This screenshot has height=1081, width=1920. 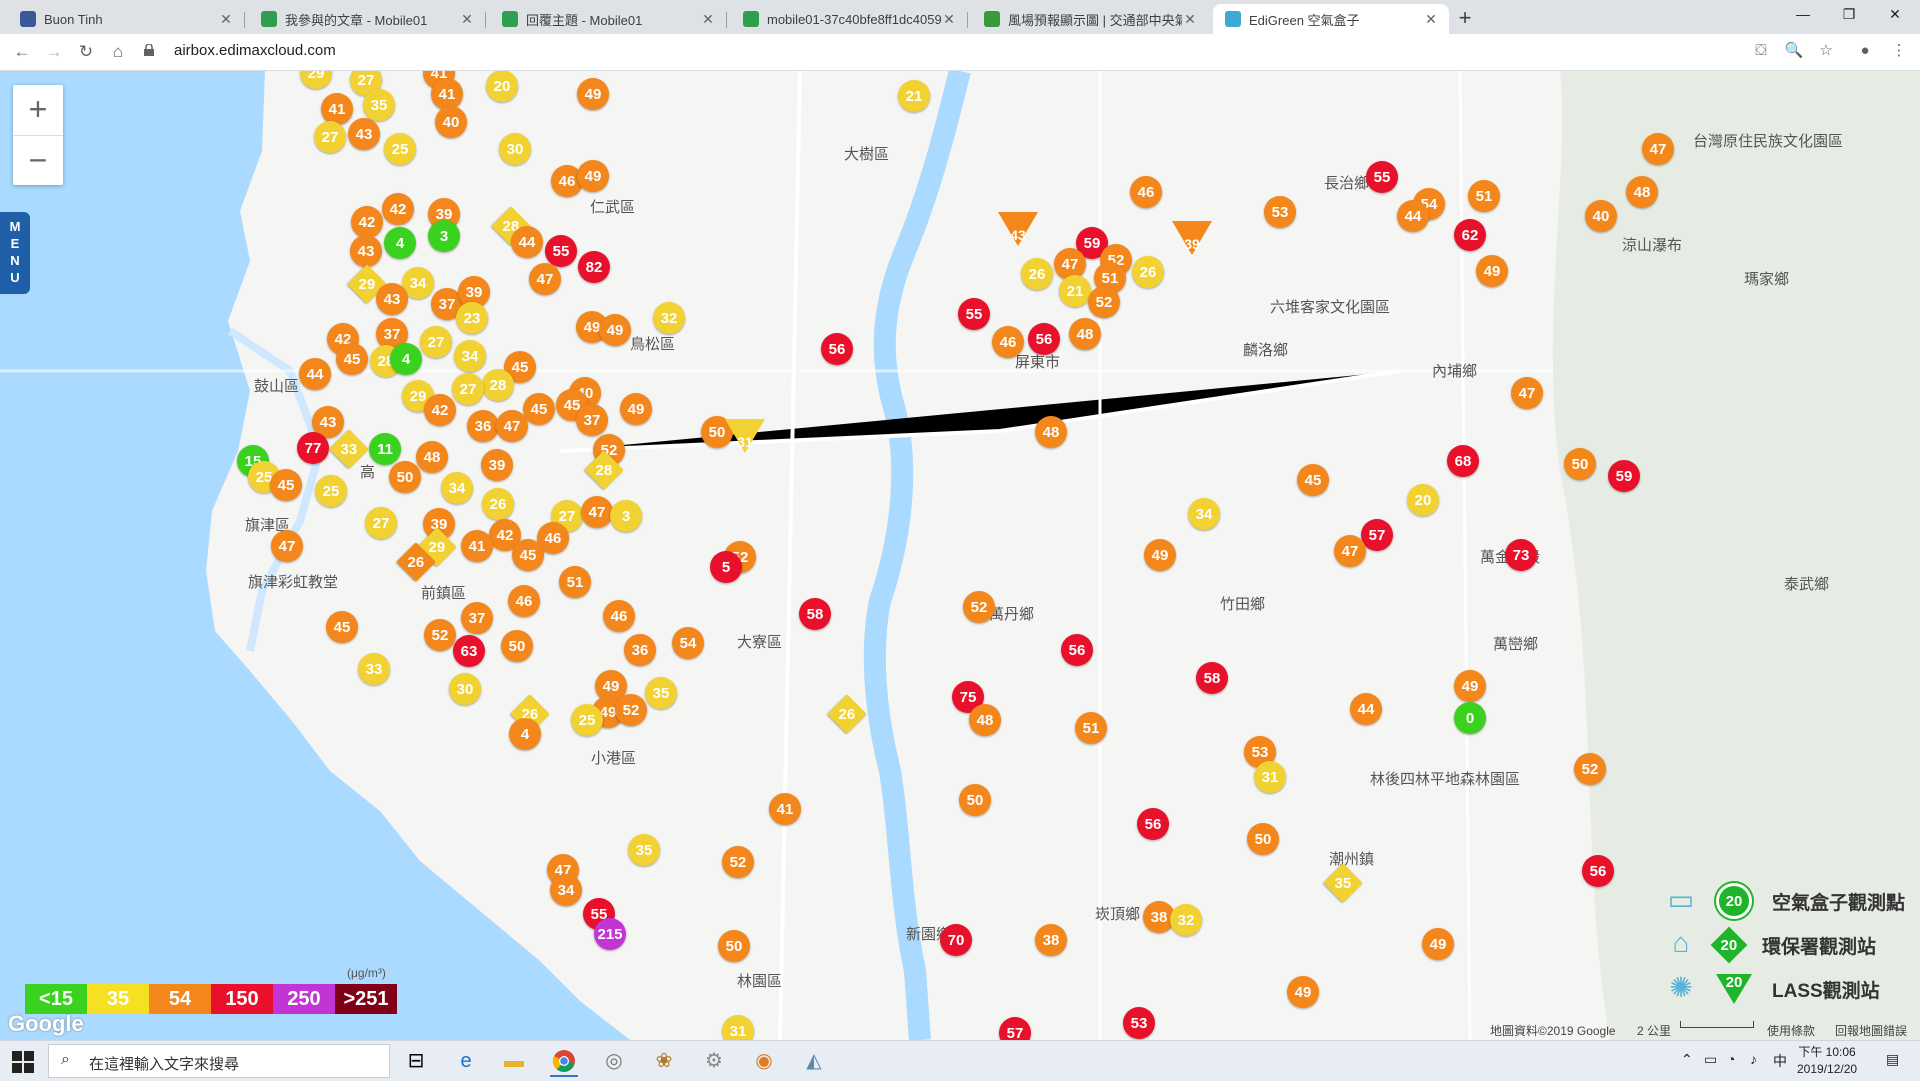 What do you see at coordinates (444, 236) in the screenshot?
I see `airbox-marker: 3` at bounding box center [444, 236].